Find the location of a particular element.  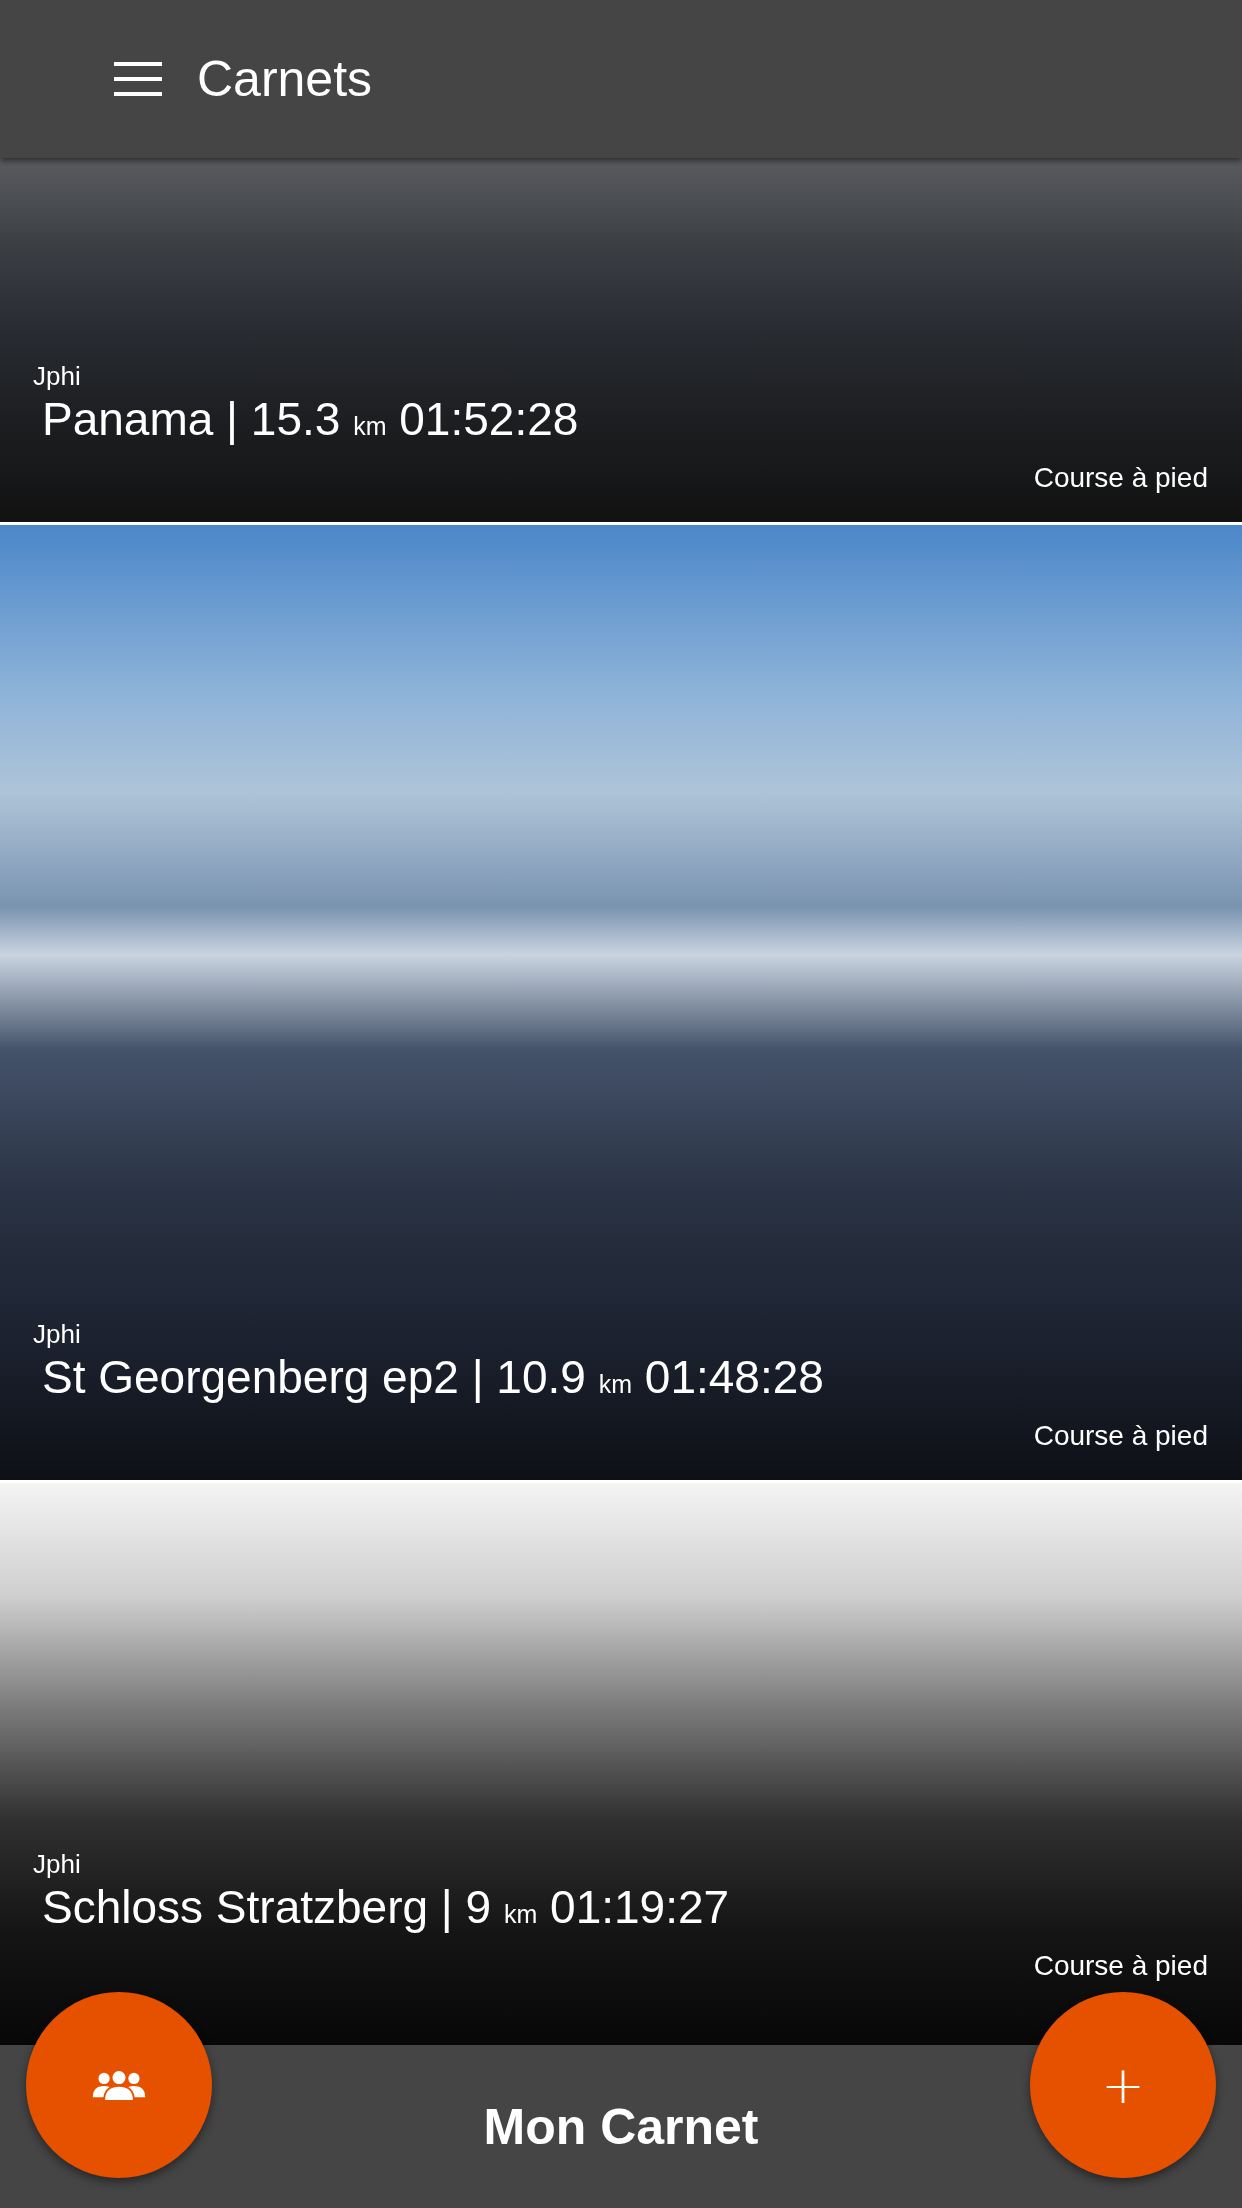

activity-title: St Georgenberg ep2 | 10.9 km 01:48:28 is located at coordinates (433, 1377).